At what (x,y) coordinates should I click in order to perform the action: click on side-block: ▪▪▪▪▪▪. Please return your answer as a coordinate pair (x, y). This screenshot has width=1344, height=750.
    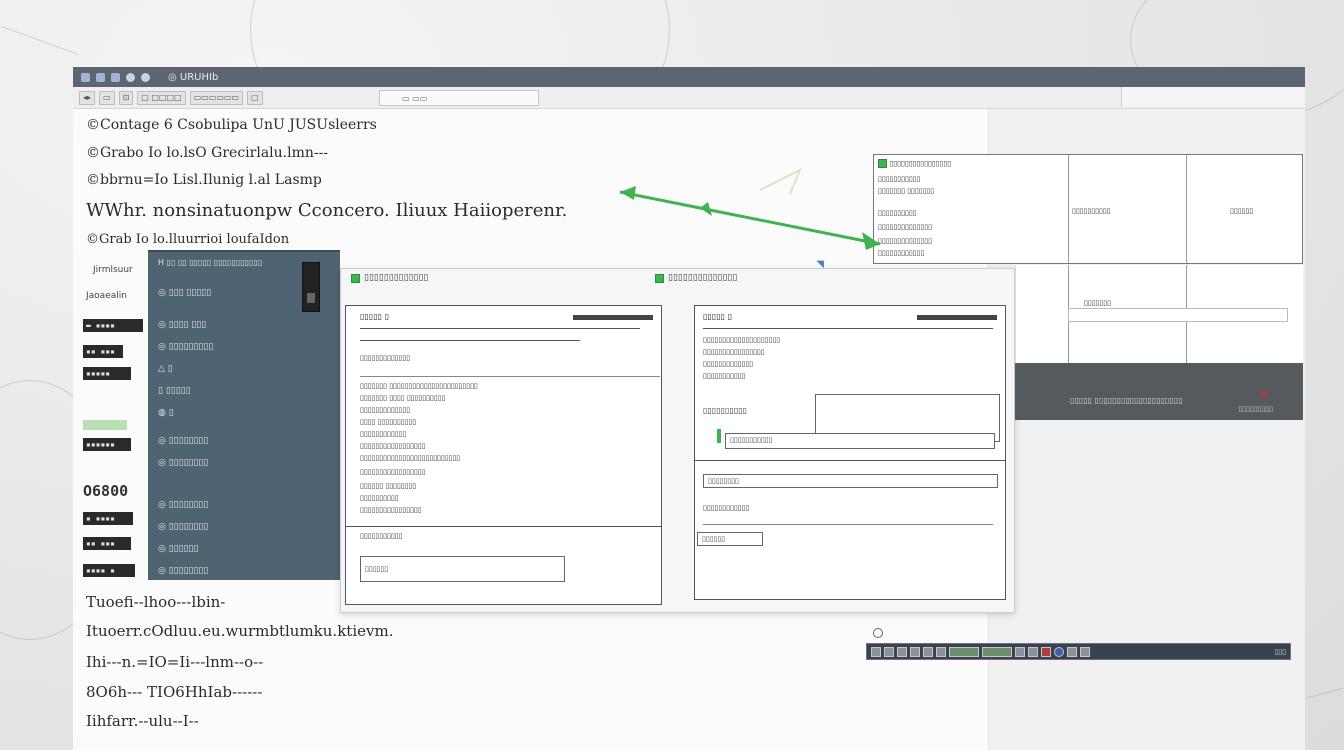
    Looking at the image, I should click on (107, 444).